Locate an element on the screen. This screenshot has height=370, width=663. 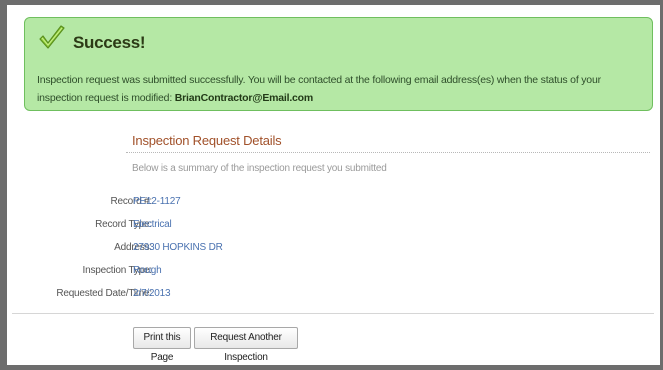
address-row: Address: 27930 HOPKINS DR is located at coordinates (331, 249).